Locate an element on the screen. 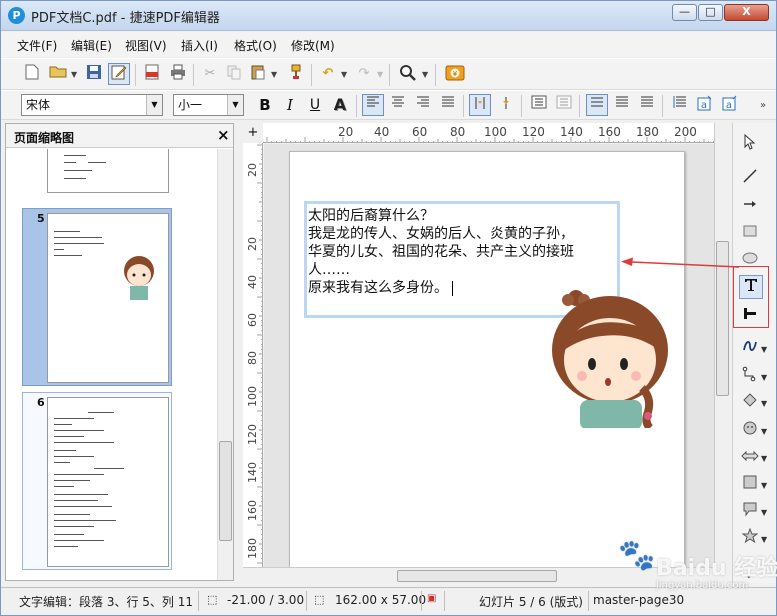  underline-button: U is located at coordinates (315, 105).